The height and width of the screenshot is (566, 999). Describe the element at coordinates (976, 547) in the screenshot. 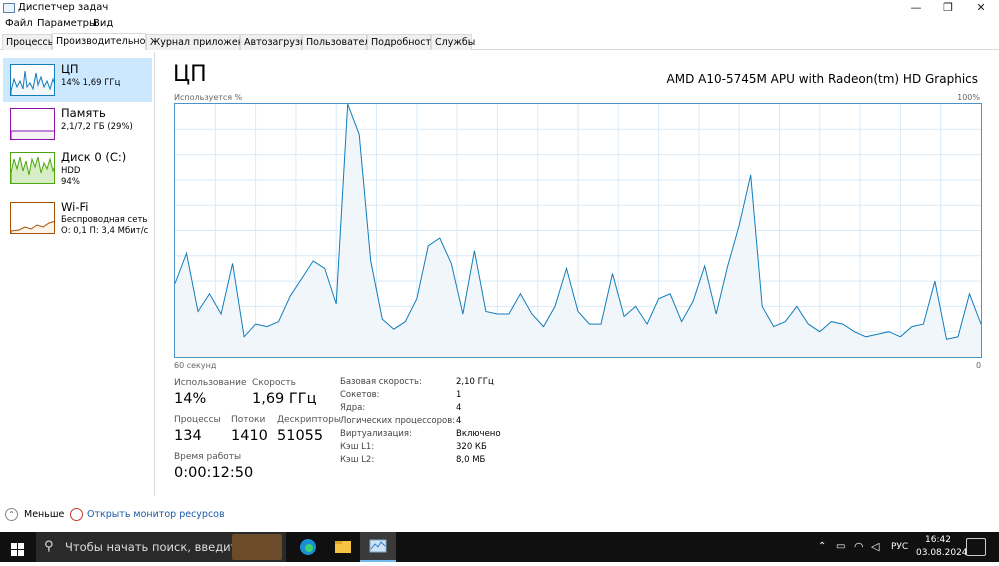

I see `notifications-icon` at that location.